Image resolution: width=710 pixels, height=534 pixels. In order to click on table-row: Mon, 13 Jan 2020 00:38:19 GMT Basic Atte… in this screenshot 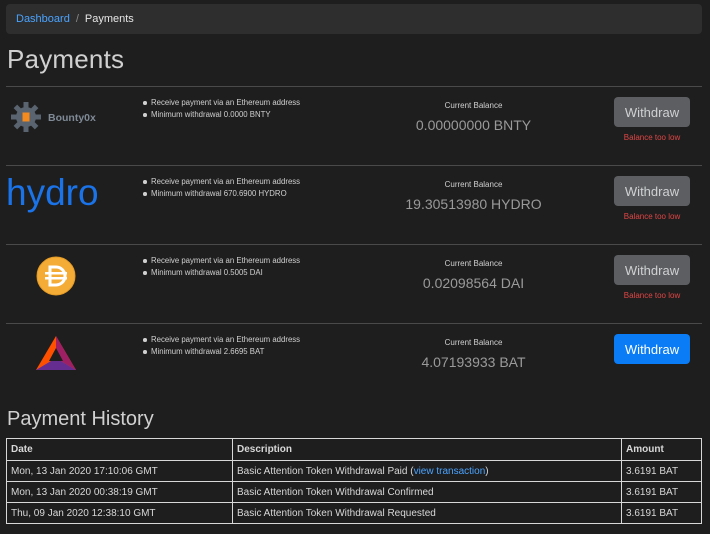, I will do `click(354, 492)`.